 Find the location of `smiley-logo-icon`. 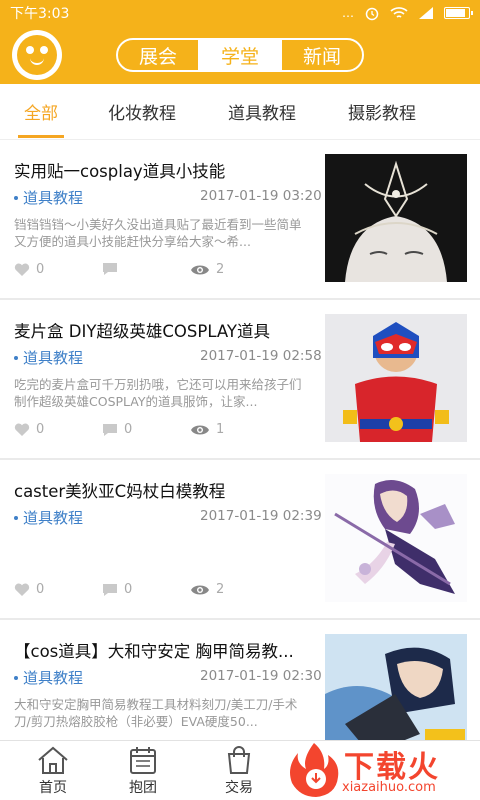

smiley-logo-icon is located at coordinates (37, 55).